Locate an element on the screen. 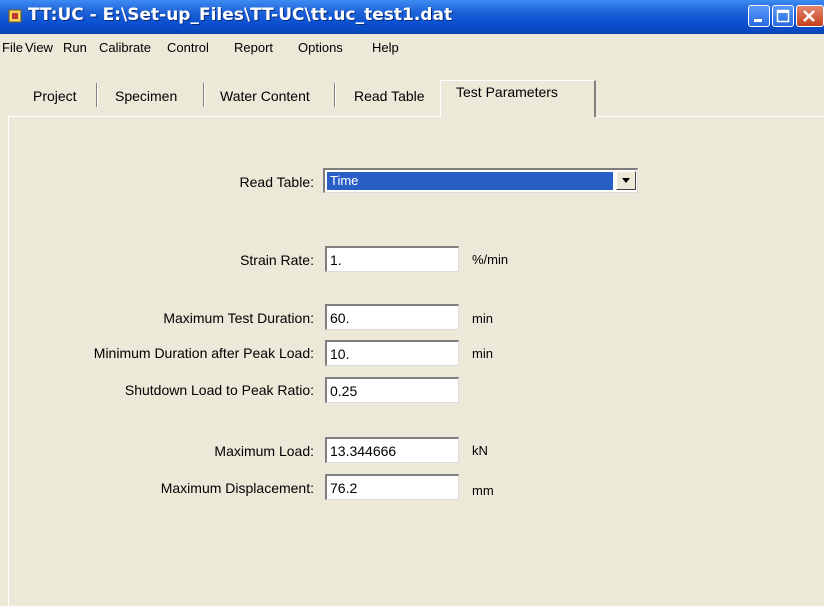 Image resolution: width=824 pixels, height=606 pixels. max-test-duration-unit: min is located at coordinates (482, 318).